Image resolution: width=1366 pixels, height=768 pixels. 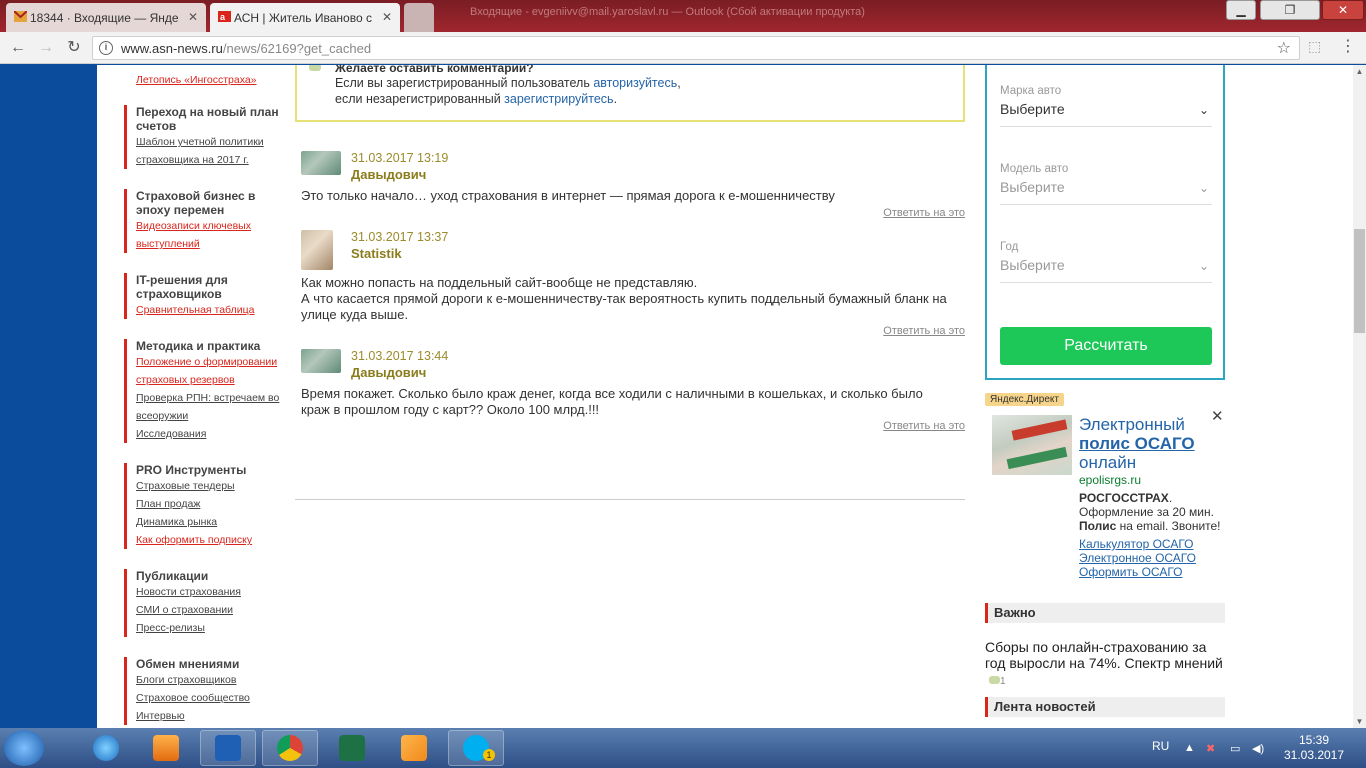 What do you see at coordinates (210, 522) in the screenshot?
I see `sidebar-link: Динамика рынка` at bounding box center [210, 522].